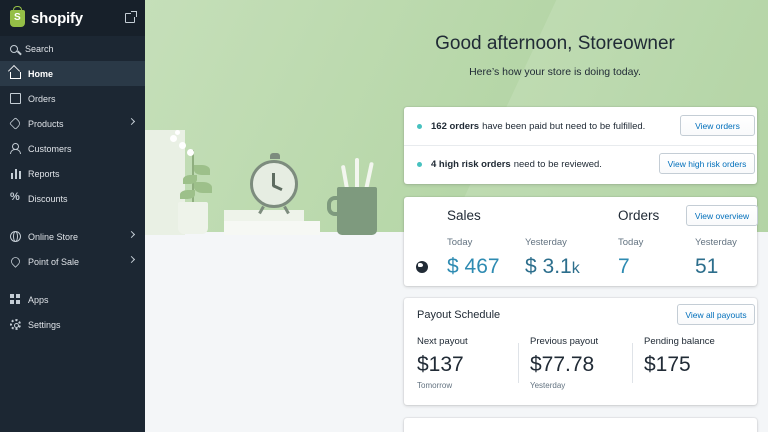 Image resolution: width=768 pixels, height=432 pixels. What do you see at coordinates (552, 266) in the screenshot?
I see `sales-yesterday-value: $ 3.1k` at bounding box center [552, 266].